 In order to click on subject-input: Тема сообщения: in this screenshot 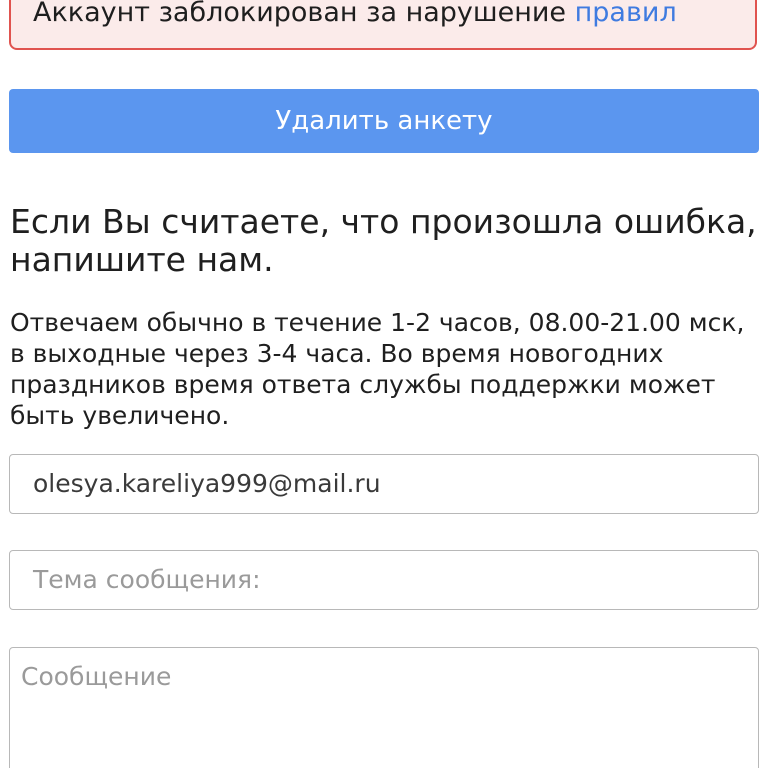, I will do `click(384, 580)`.